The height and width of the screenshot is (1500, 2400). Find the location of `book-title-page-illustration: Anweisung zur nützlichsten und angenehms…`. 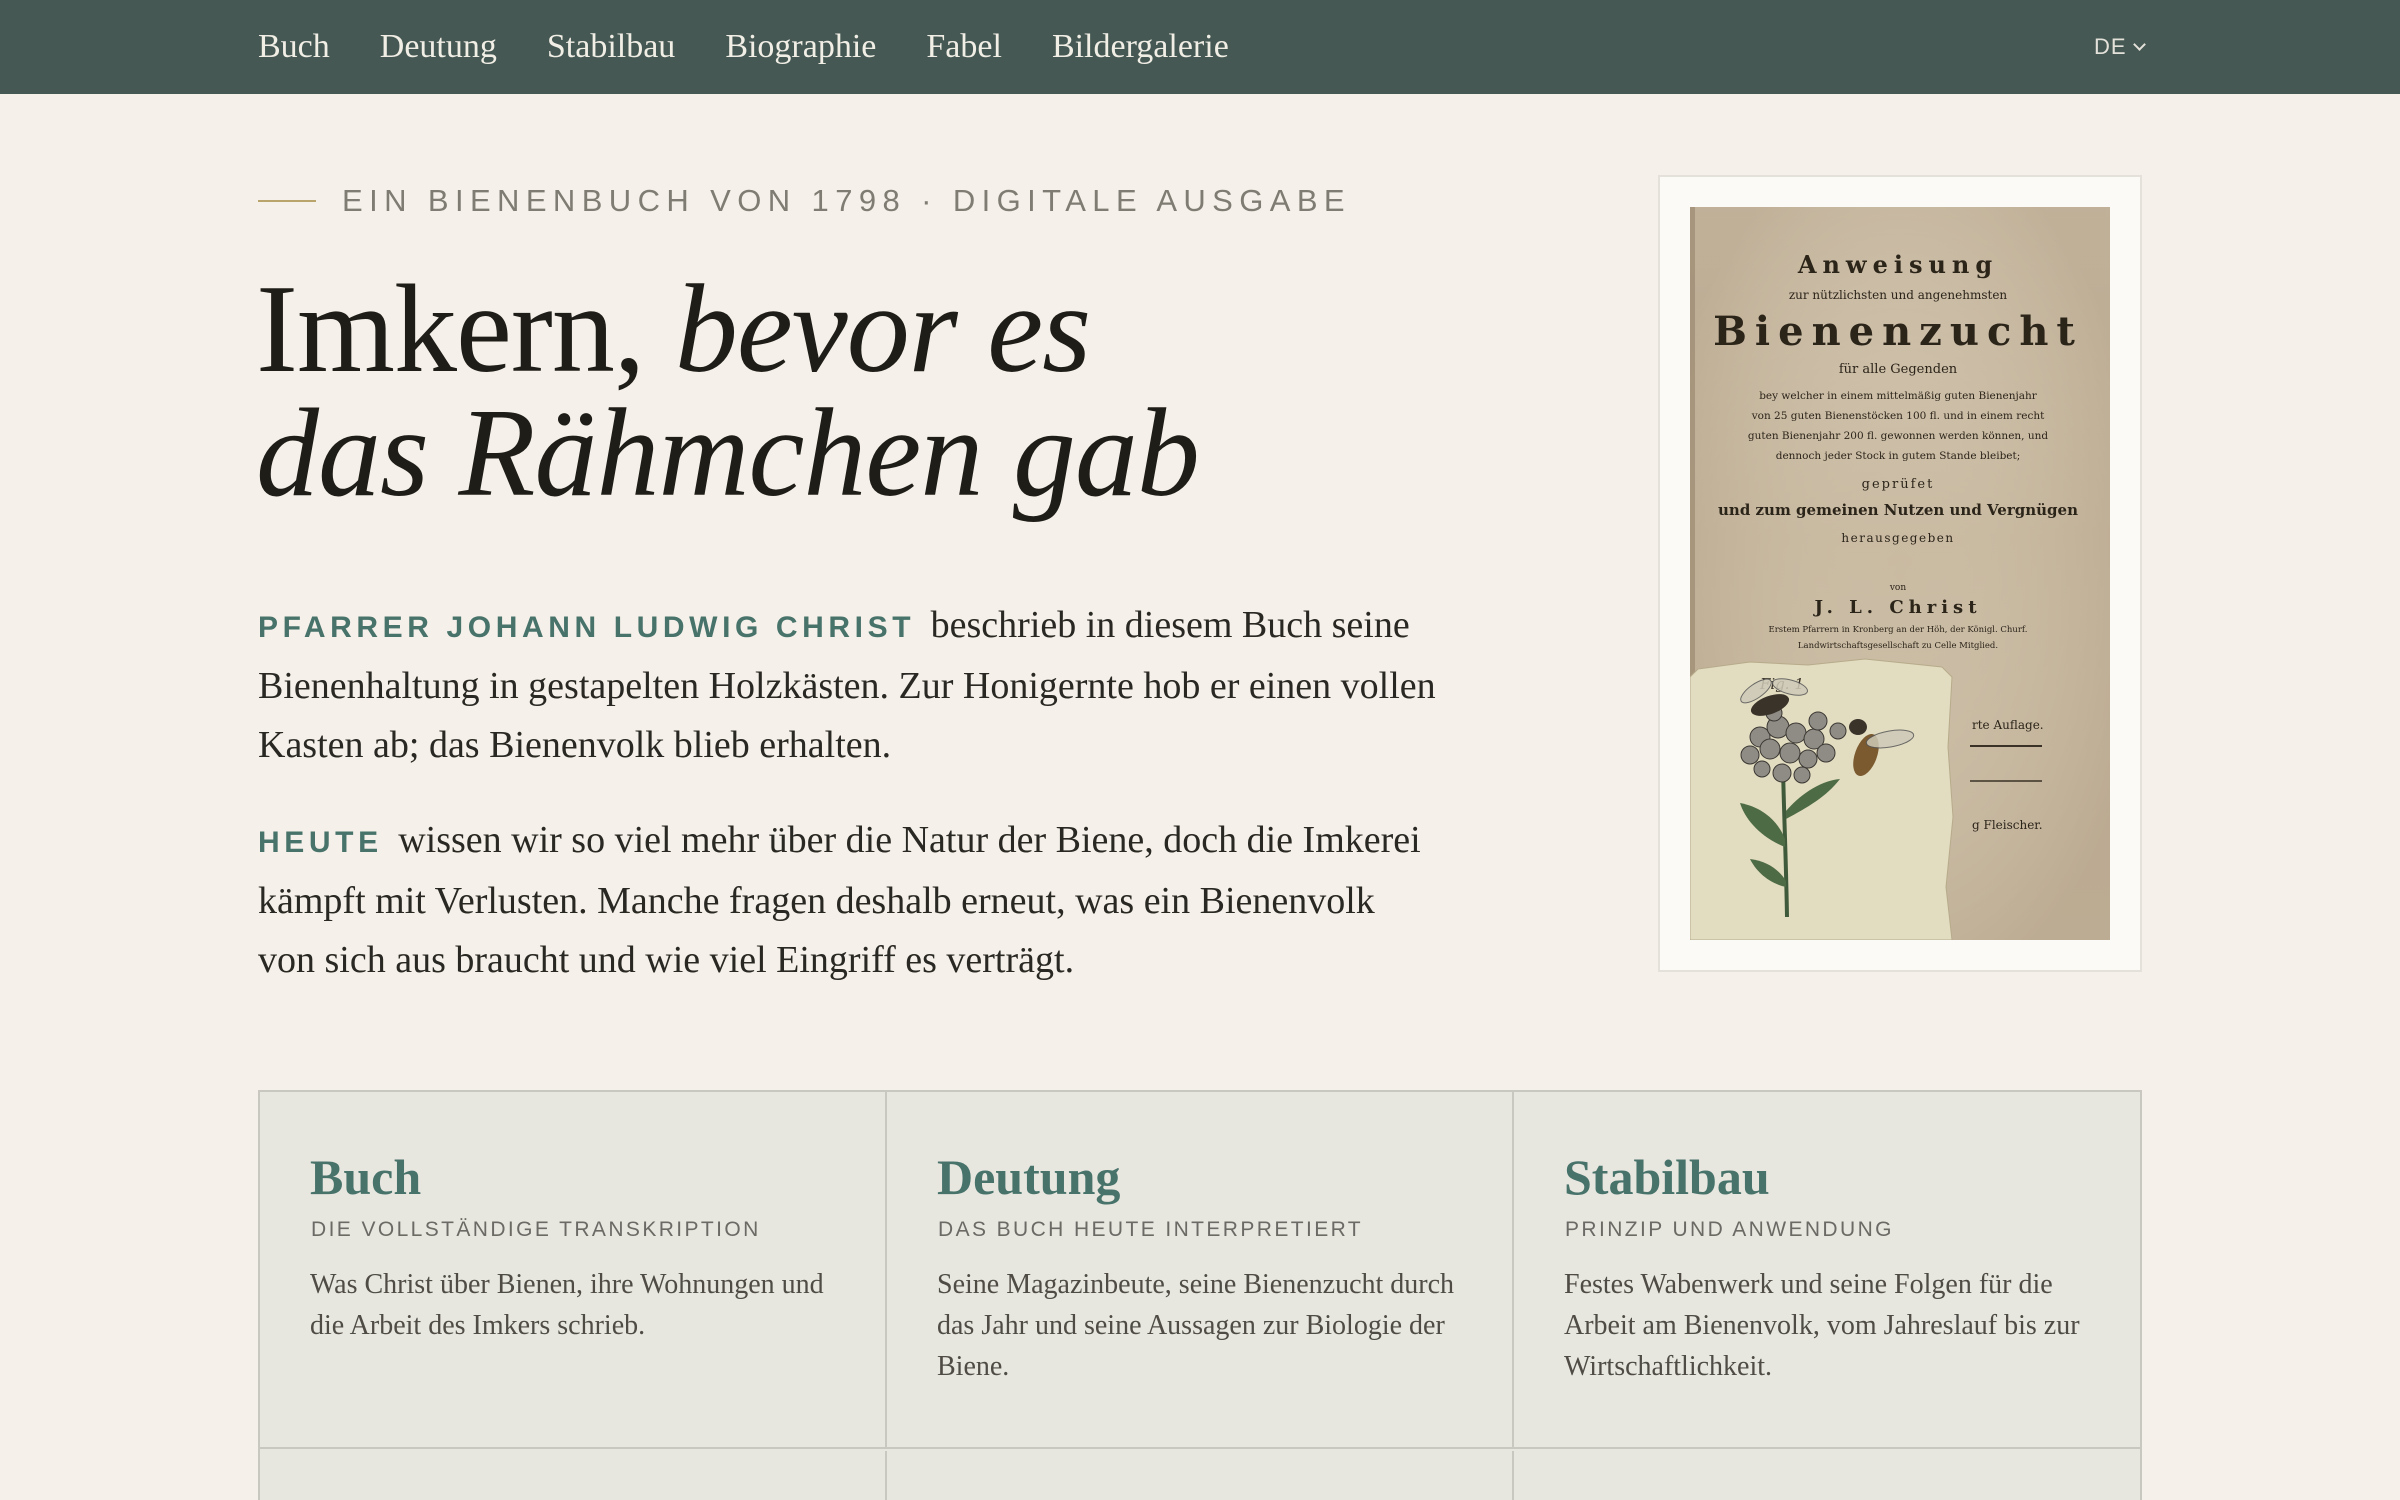

book-title-page-illustration: Anweisung zur nützlichsten und angenehms… is located at coordinates (1900, 573).